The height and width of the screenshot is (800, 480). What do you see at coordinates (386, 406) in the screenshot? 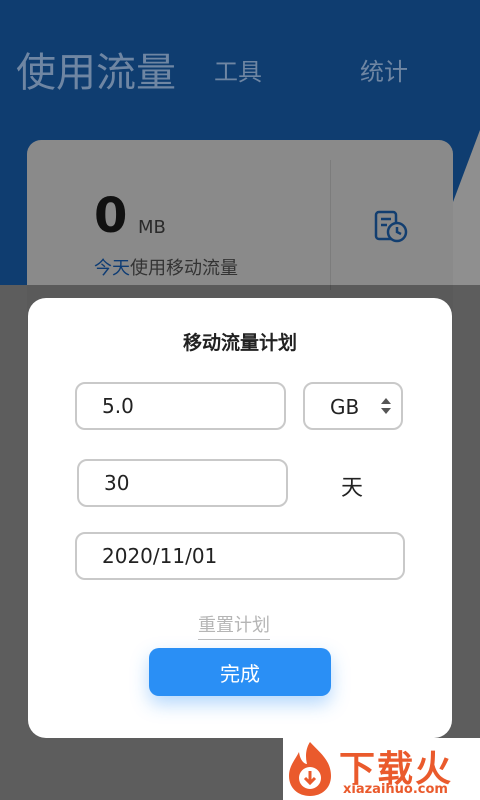
I see `sort-updown-icon` at bounding box center [386, 406].